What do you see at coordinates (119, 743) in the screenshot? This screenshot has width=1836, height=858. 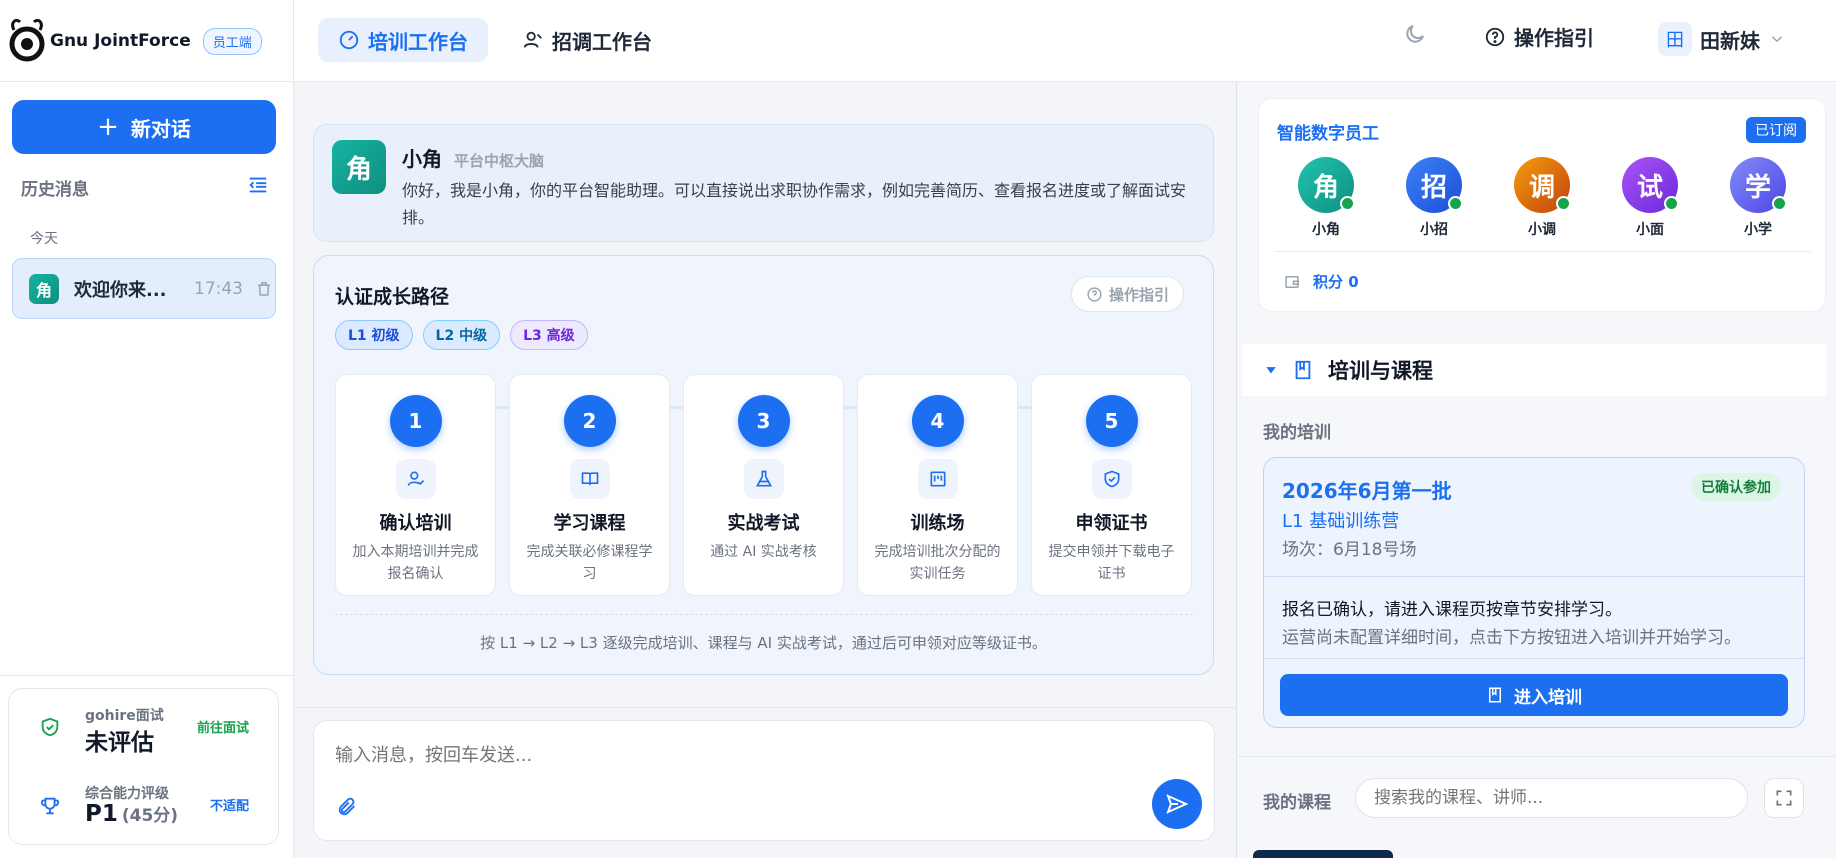 I see `interview-value: 未评估` at bounding box center [119, 743].